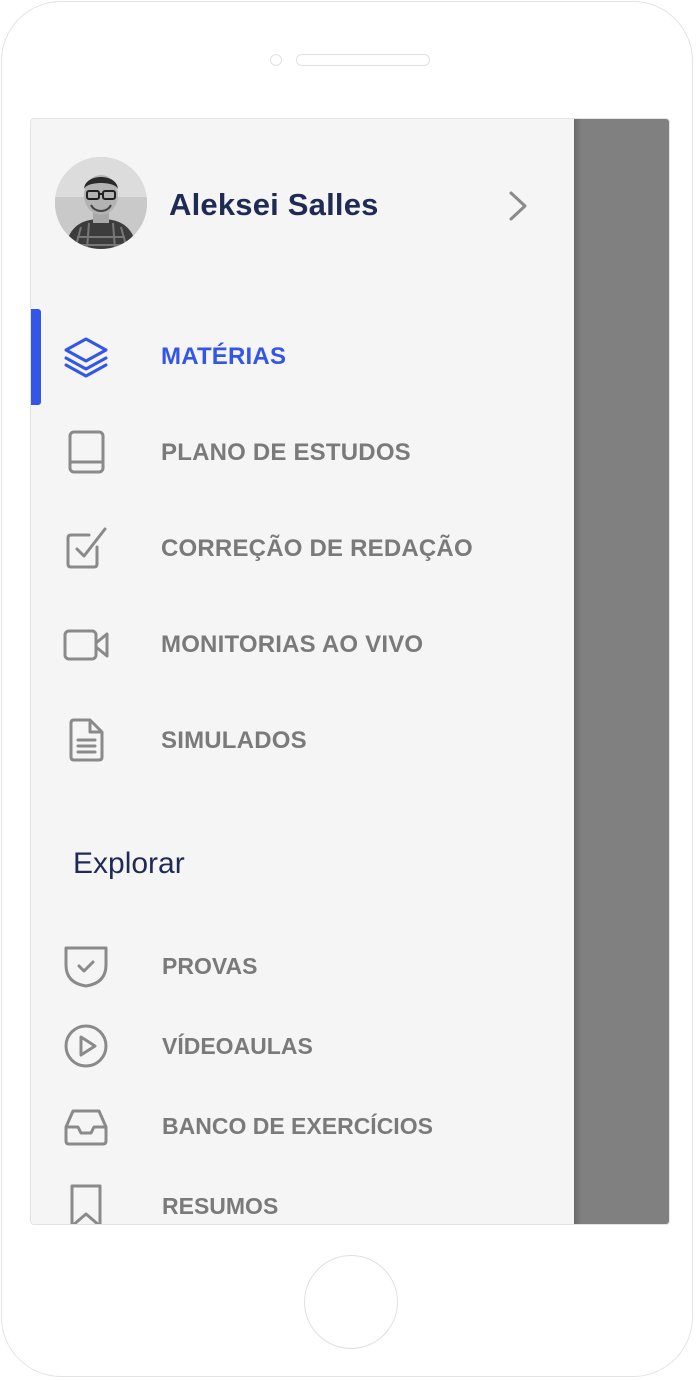 This screenshot has height=1380, width=696. What do you see at coordinates (86, 357) in the screenshot?
I see `layers-icon` at bounding box center [86, 357].